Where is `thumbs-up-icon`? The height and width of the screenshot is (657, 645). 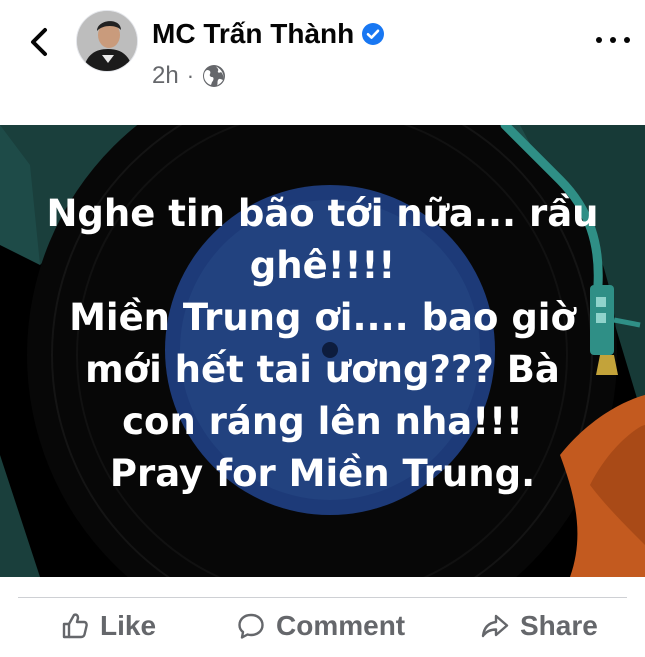
thumbs-up-icon is located at coordinates (75, 626).